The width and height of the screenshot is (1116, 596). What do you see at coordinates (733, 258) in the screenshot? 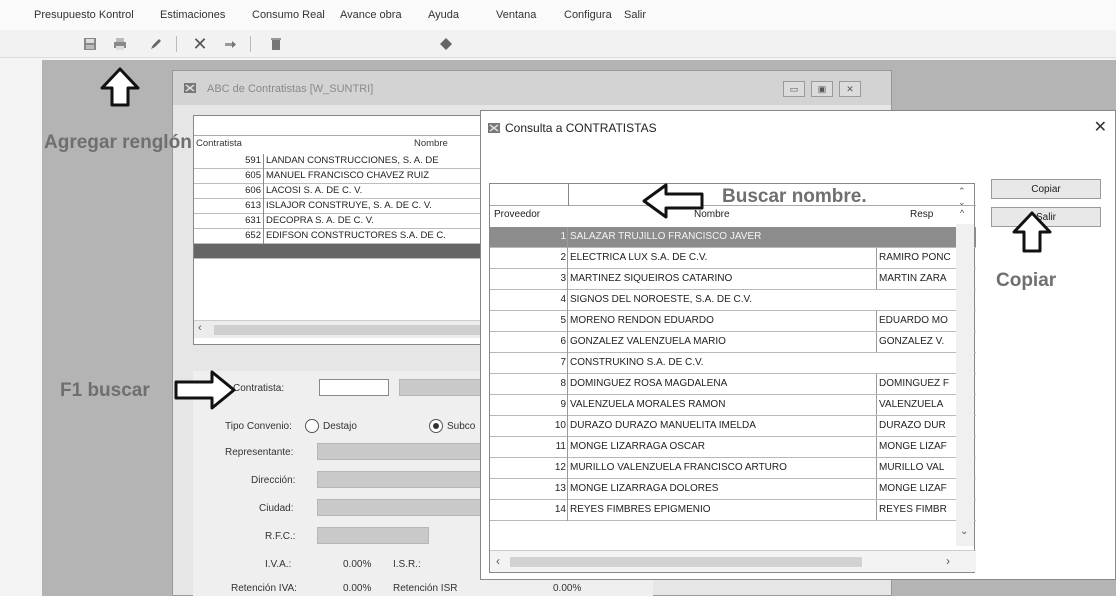
I see `table-row: 2 ELECTRICA LUX S.A. DE C.V. RAMIRO PONC` at bounding box center [733, 258].